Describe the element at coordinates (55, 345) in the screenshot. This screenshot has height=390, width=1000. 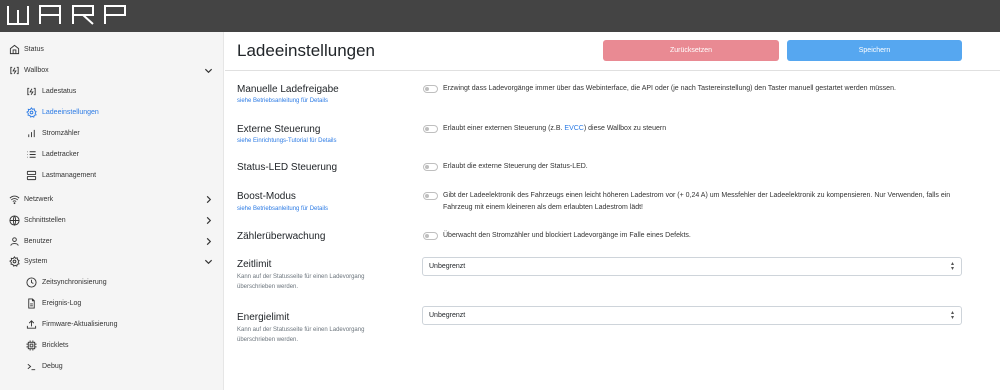
I see `sidebar-item-label: Bricklets` at that location.